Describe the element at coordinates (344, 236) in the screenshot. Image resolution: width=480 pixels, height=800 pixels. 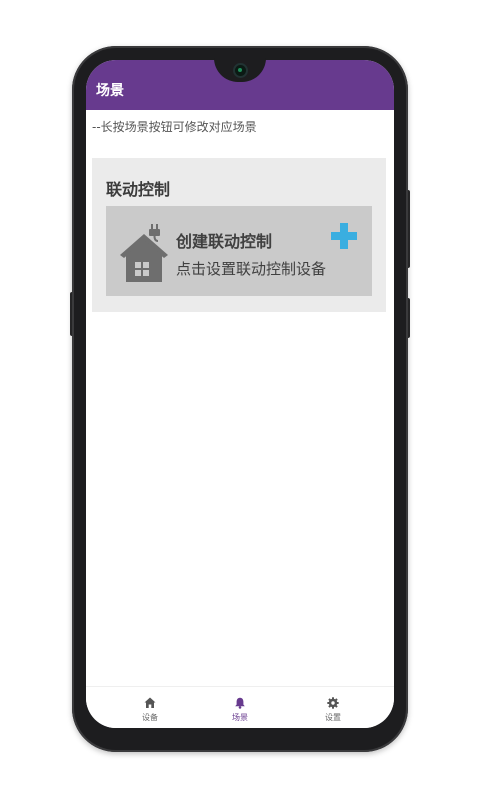
I see `plus-icon` at that location.